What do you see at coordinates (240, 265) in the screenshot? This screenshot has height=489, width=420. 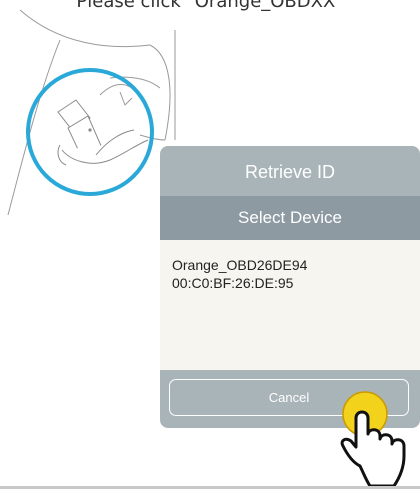 I see `device-name: Orange_OBD26DE94` at bounding box center [240, 265].